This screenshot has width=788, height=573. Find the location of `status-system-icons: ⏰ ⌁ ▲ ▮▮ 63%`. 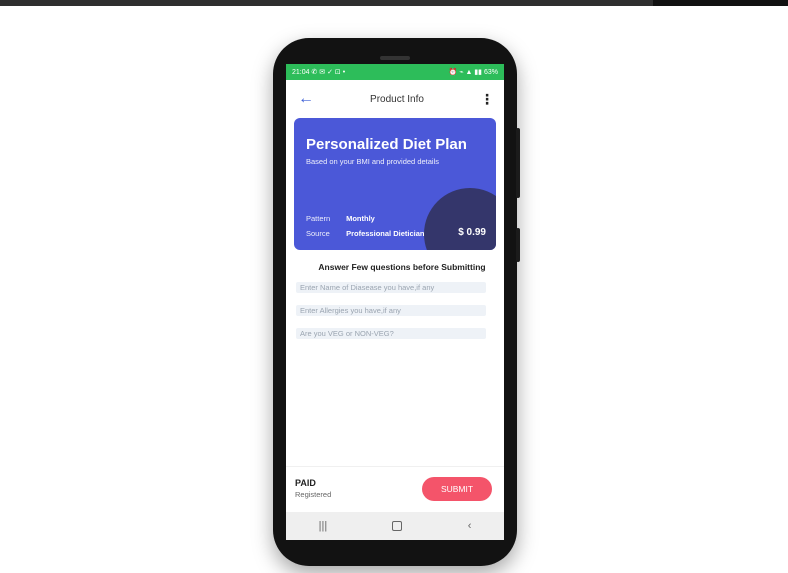

status-system-icons: ⏰ ⌁ ▲ ▮▮ 63% is located at coordinates (473, 72).